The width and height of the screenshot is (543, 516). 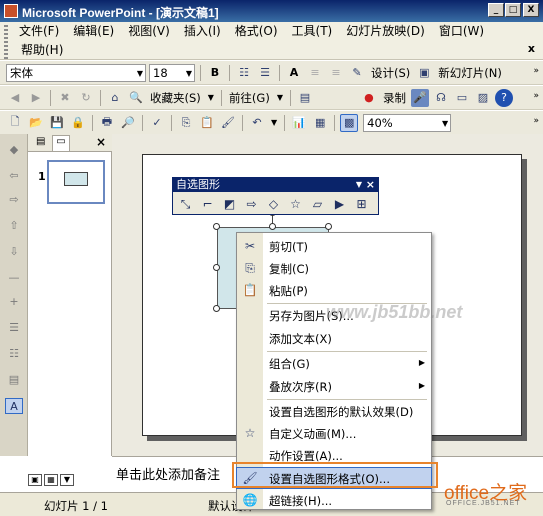 I want to click on headset-icon: ☊, so click(x=441, y=98).